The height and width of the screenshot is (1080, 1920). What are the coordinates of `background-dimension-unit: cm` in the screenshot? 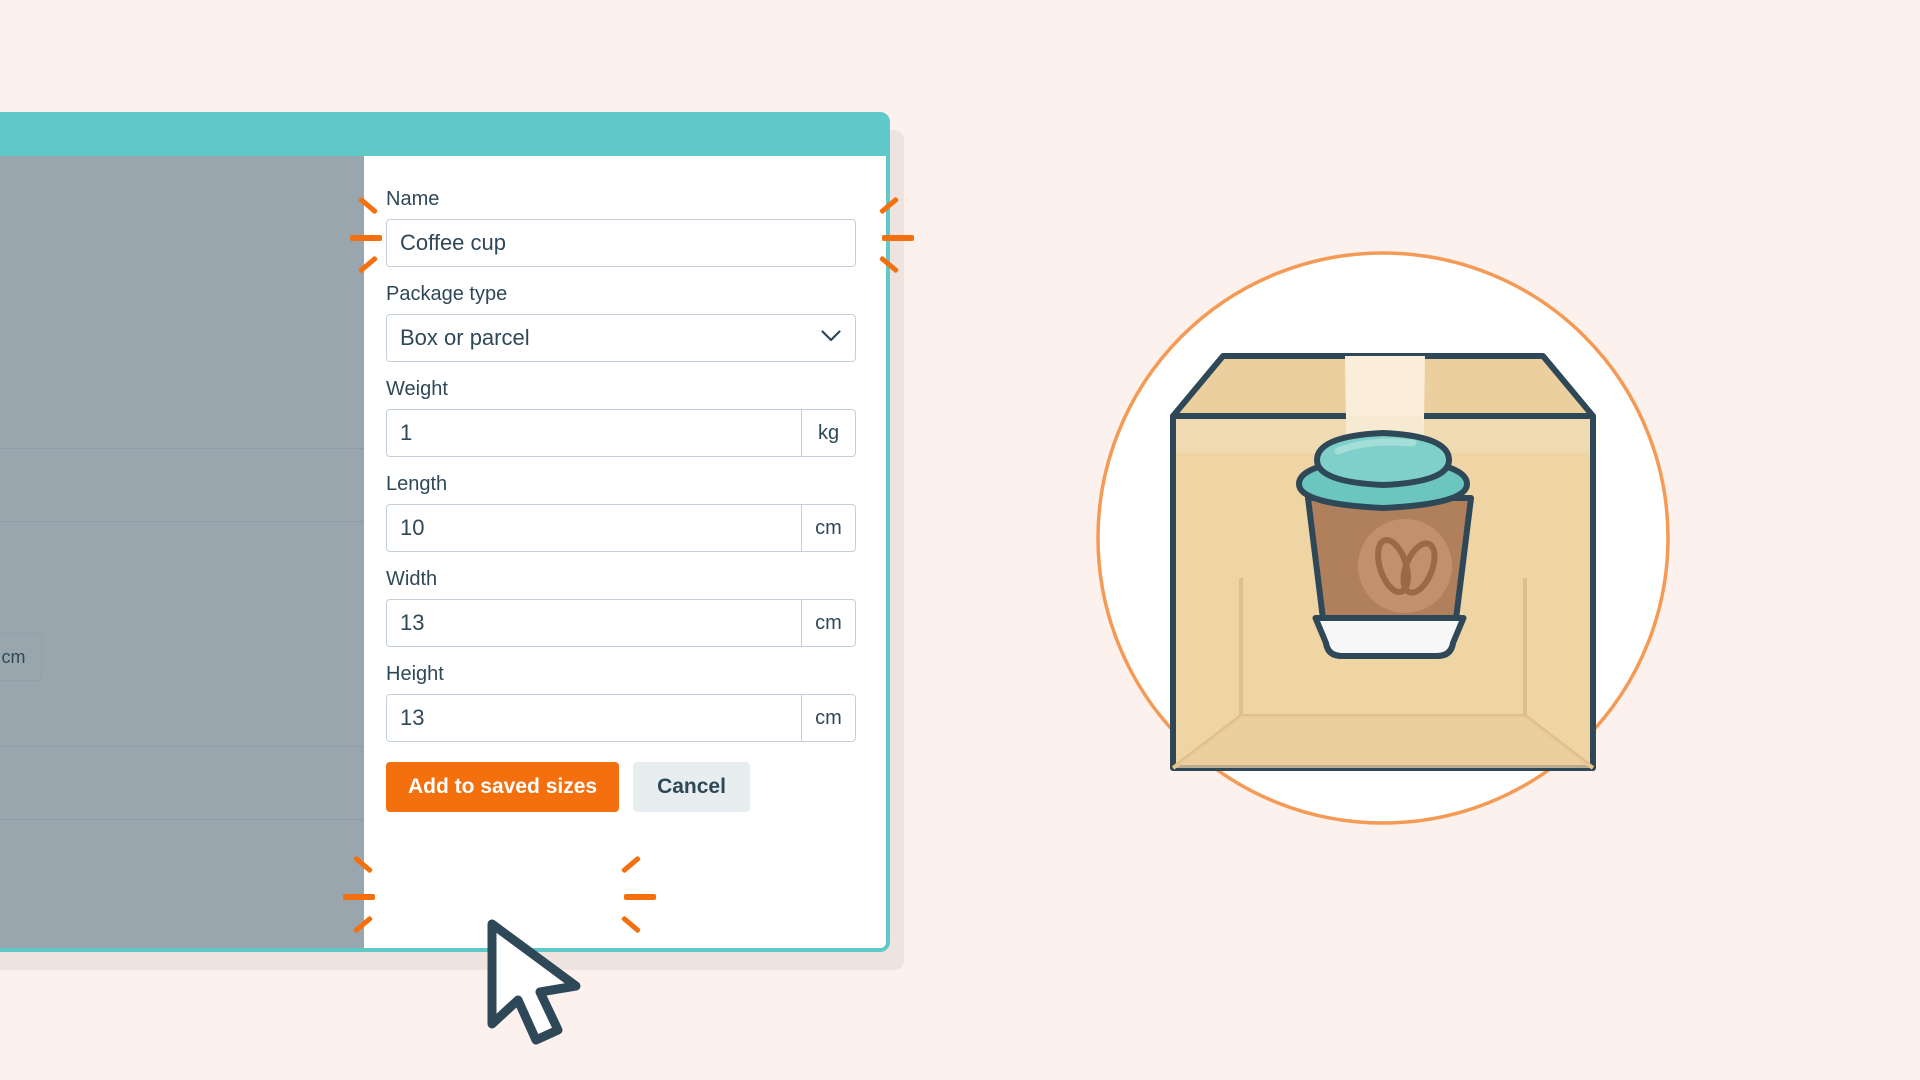 It's located at (20, 657).